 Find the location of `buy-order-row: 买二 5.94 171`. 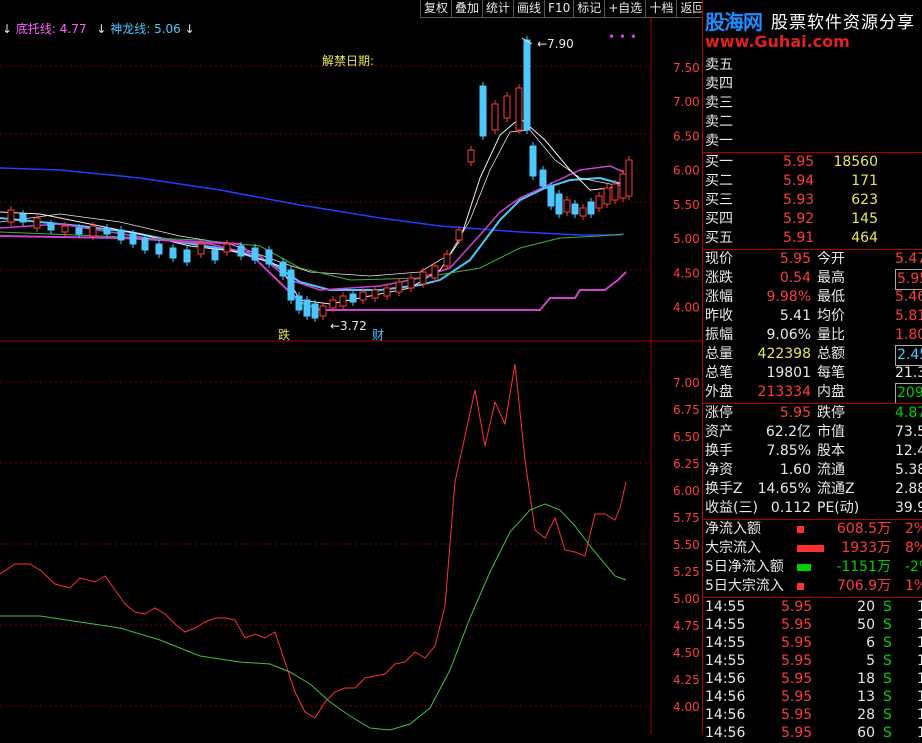

buy-order-row: 买二 5.94 171 is located at coordinates (812, 181).